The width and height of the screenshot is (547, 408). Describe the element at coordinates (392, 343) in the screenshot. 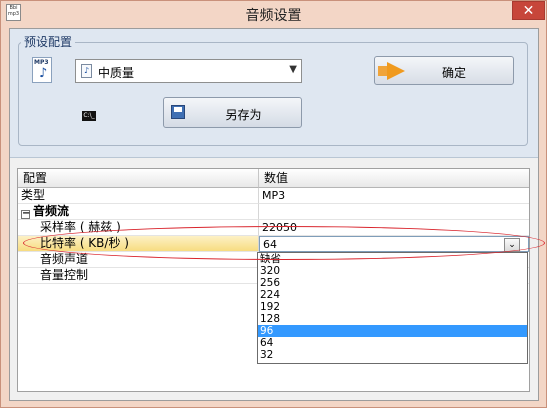

I see `dropdown-option: 64` at that location.